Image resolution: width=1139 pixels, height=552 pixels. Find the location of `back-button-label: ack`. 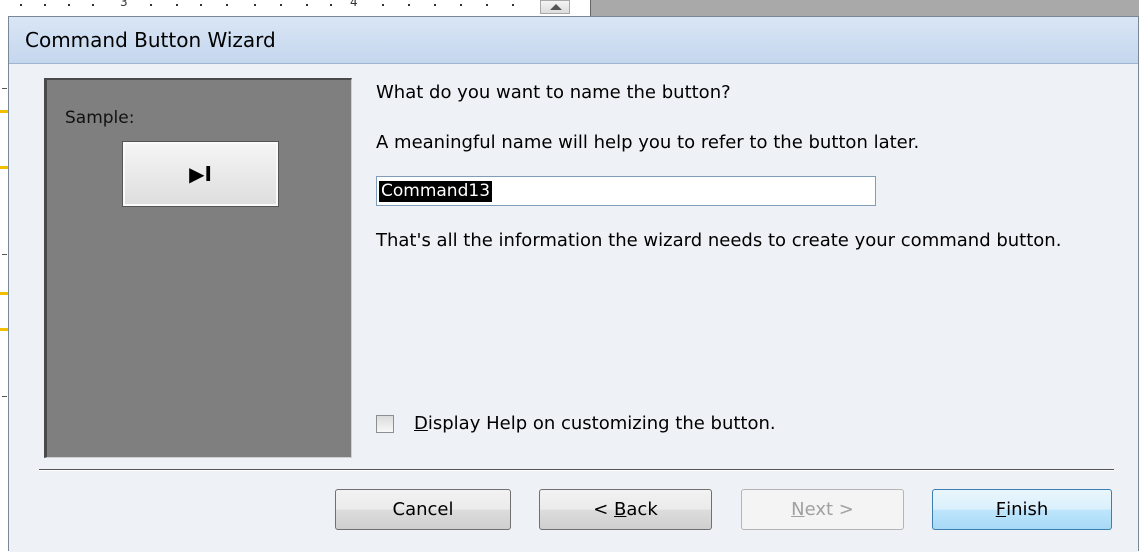

back-button-label: ack is located at coordinates (642, 509).